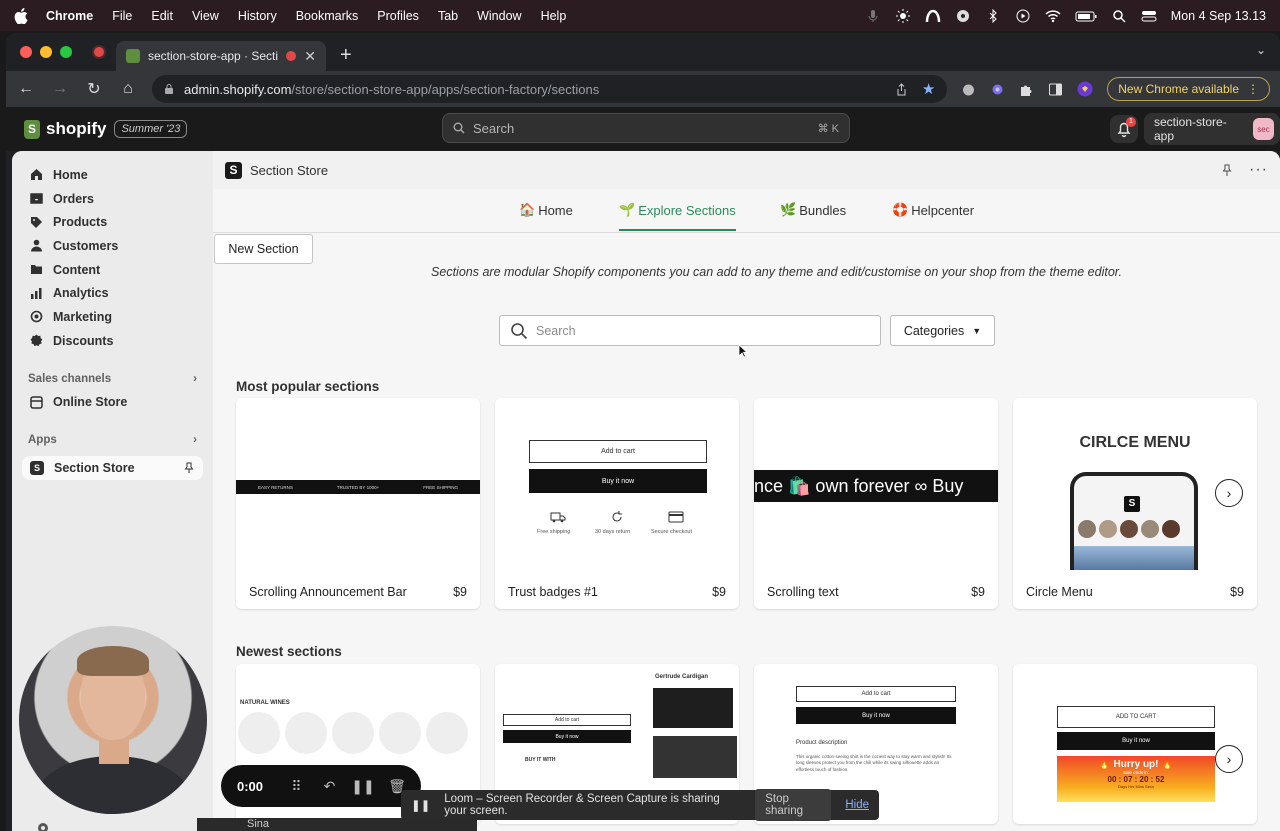  Describe the element at coordinates (527, 209) in the screenshot. I see `house-icon: 🏠` at that location.